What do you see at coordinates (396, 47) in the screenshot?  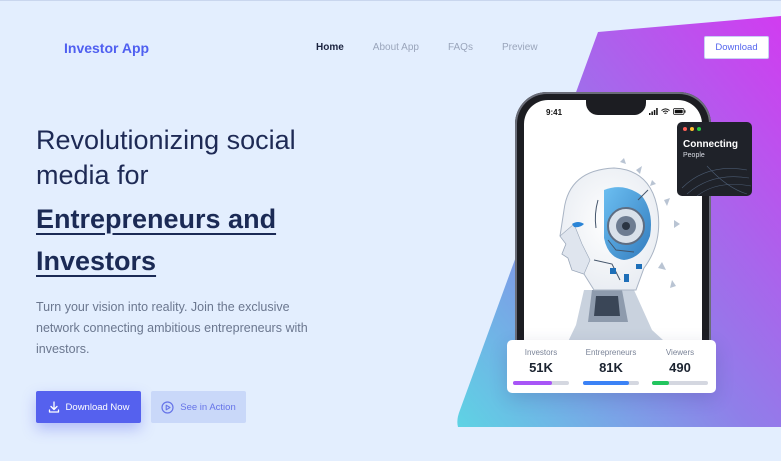 I see `nav-about-app: About App` at bounding box center [396, 47].